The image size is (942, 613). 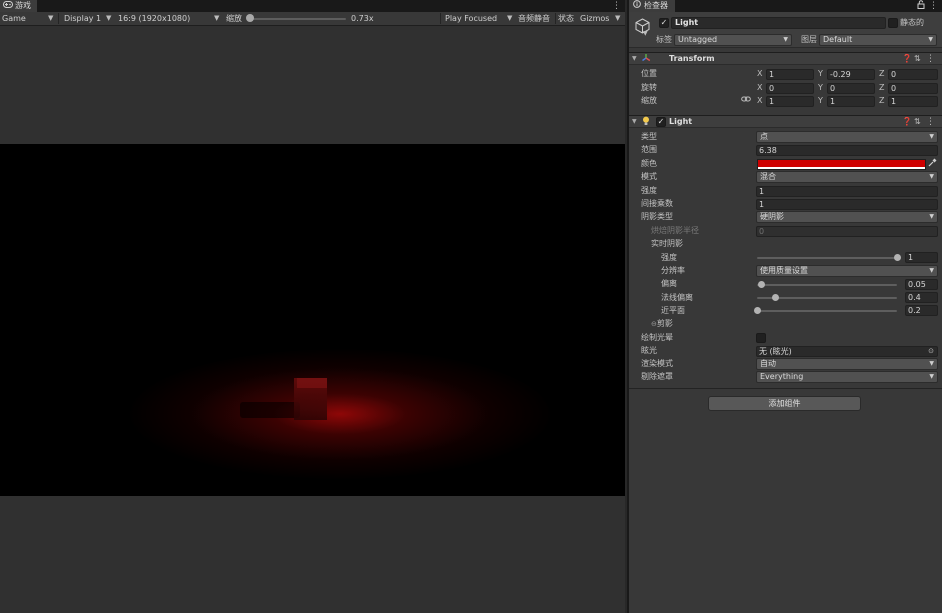 What do you see at coordinates (932, 164) in the screenshot?
I see `eyedropper-icon` at bounding box center [932, 164].